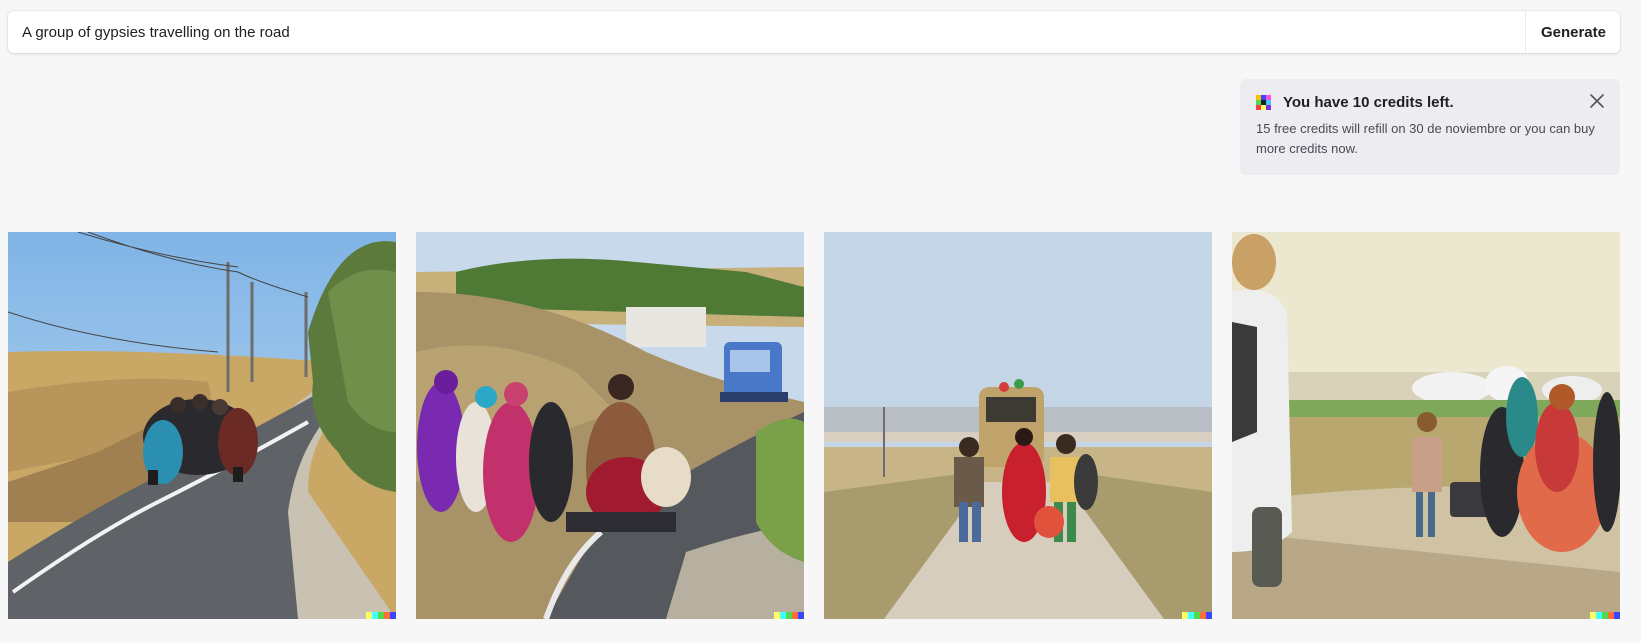  I want to click on prompt-bar: Generate, so click(814, 32).